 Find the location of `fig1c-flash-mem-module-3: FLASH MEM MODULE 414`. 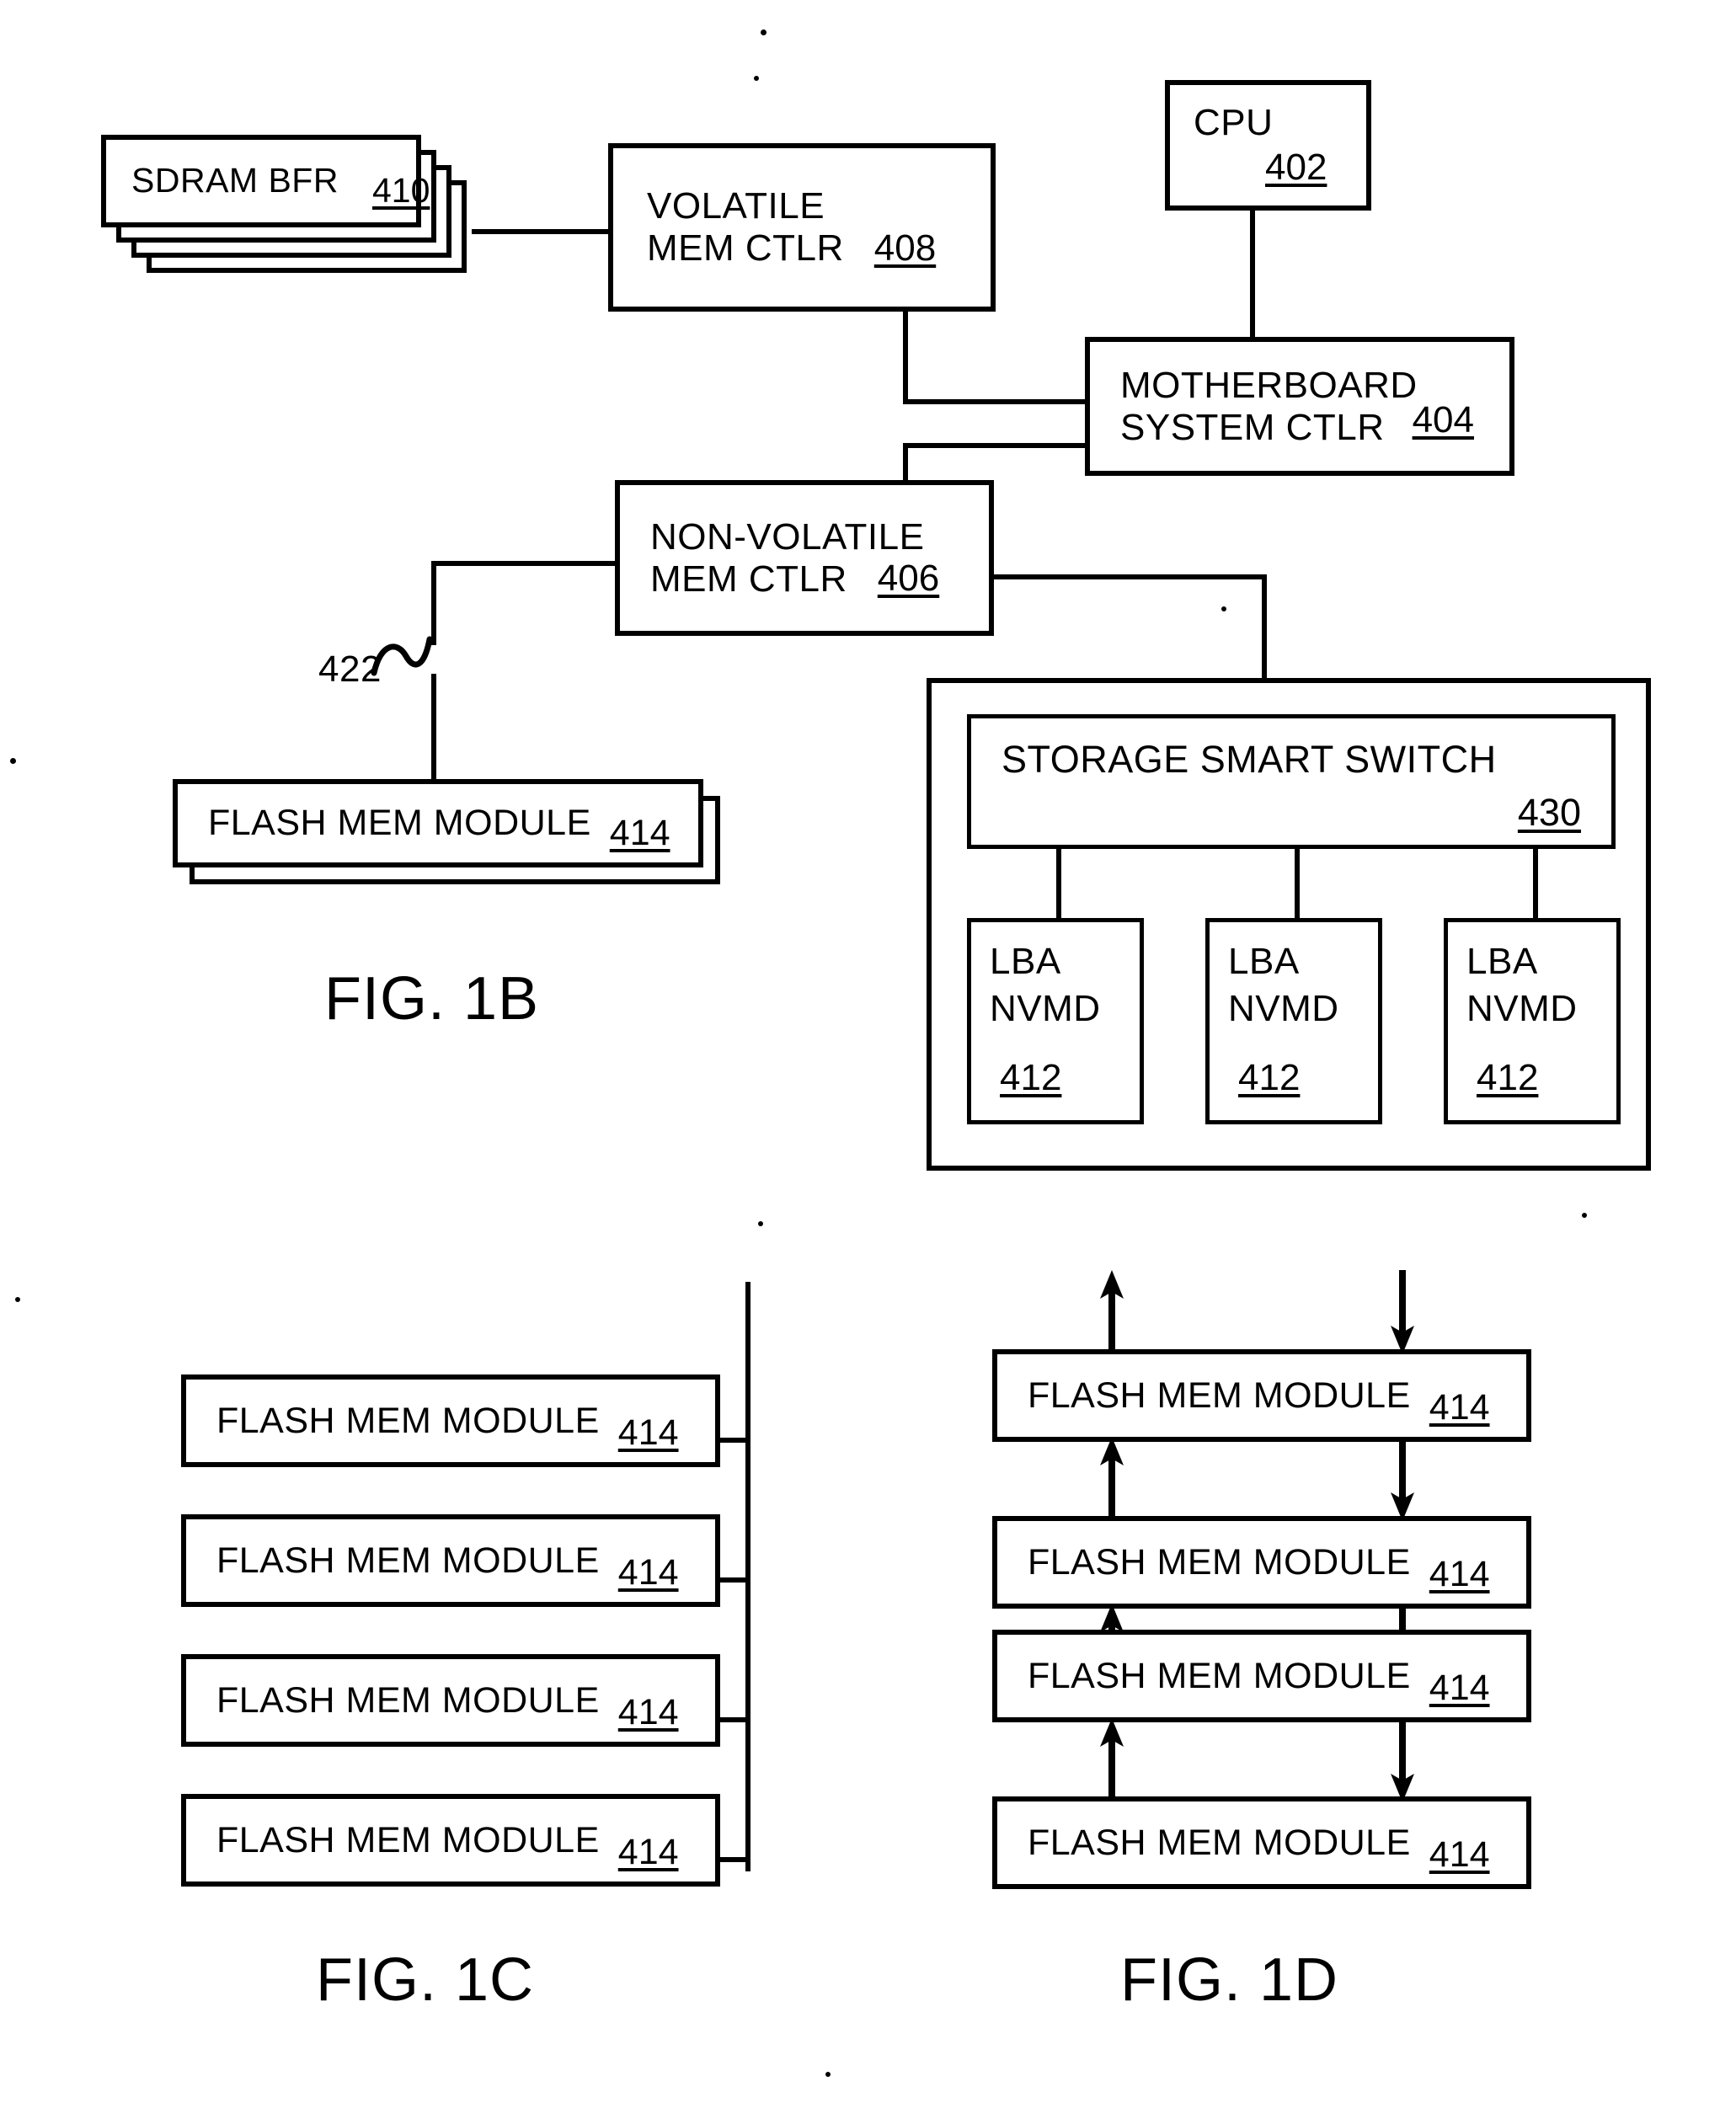

fig1c-flash-mem-module-3: FLASH MEM MODULE 414 is located at coordinates (450, 1700).